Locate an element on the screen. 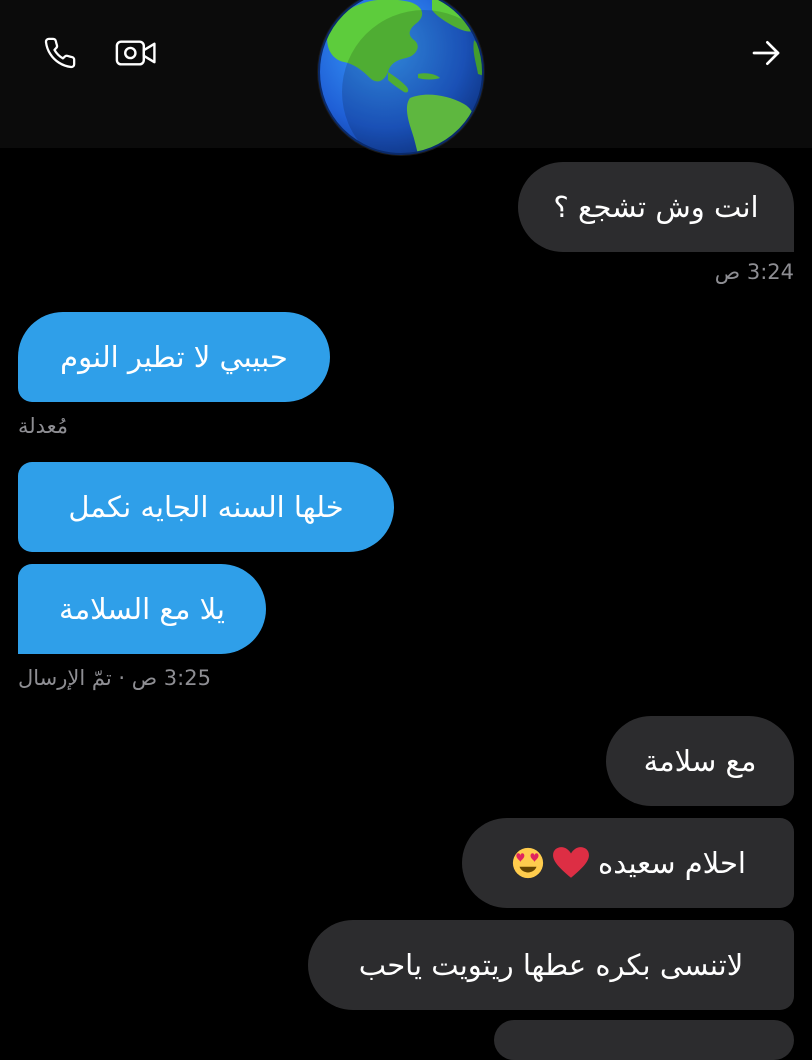 Image resolution: width=812 pixels, height=1060 pixels. message-bubble-sent: خلها السنه الجايه نكمل is located at coordinates (206, 507).